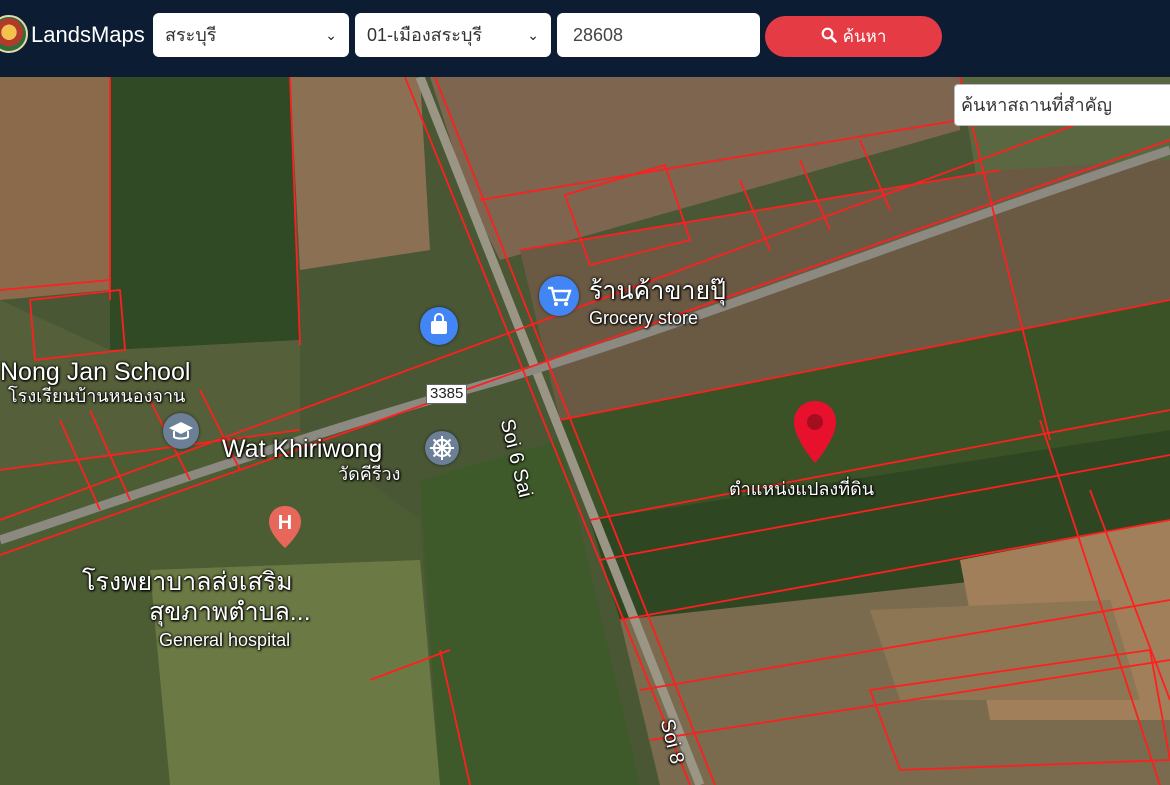 Image resolution: width=1170 pixels, height=785 pixels. Describe the element at coordinates (97, 396) in the screenshot. I see `place-label-nong-jan-school-thai: โรงเรียนบ้านหนองจาน` at that location.